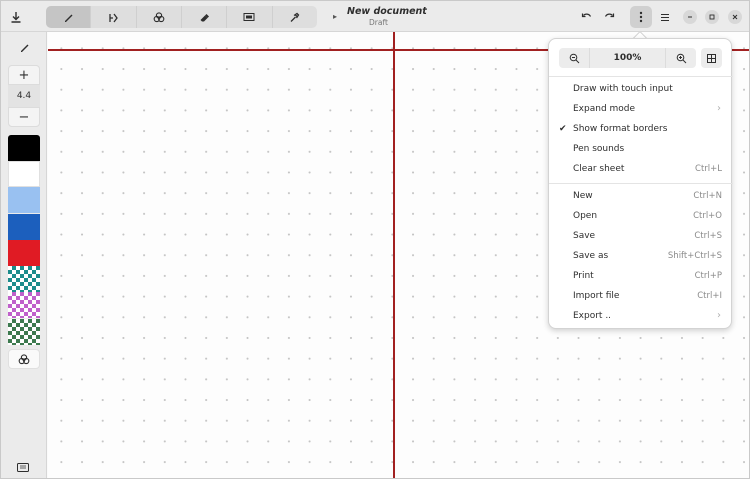 This screenshot has height=479, width=750. What do you see at coordinates (599, 149) in the screenshot?
I see `menu-item-label: Pen sounds` at bounding box center [599, 149].